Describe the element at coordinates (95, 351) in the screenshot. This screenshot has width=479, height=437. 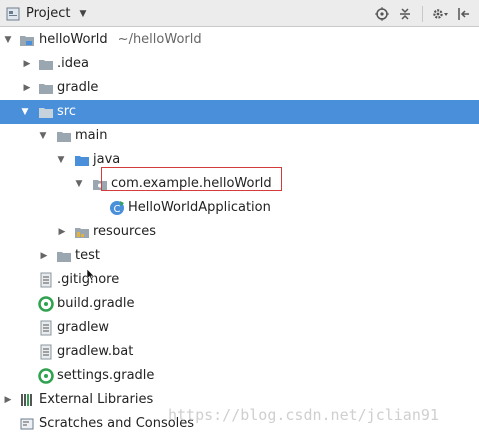
I see `tree-label-gradlew-bat: gradlew.bat` at that location.